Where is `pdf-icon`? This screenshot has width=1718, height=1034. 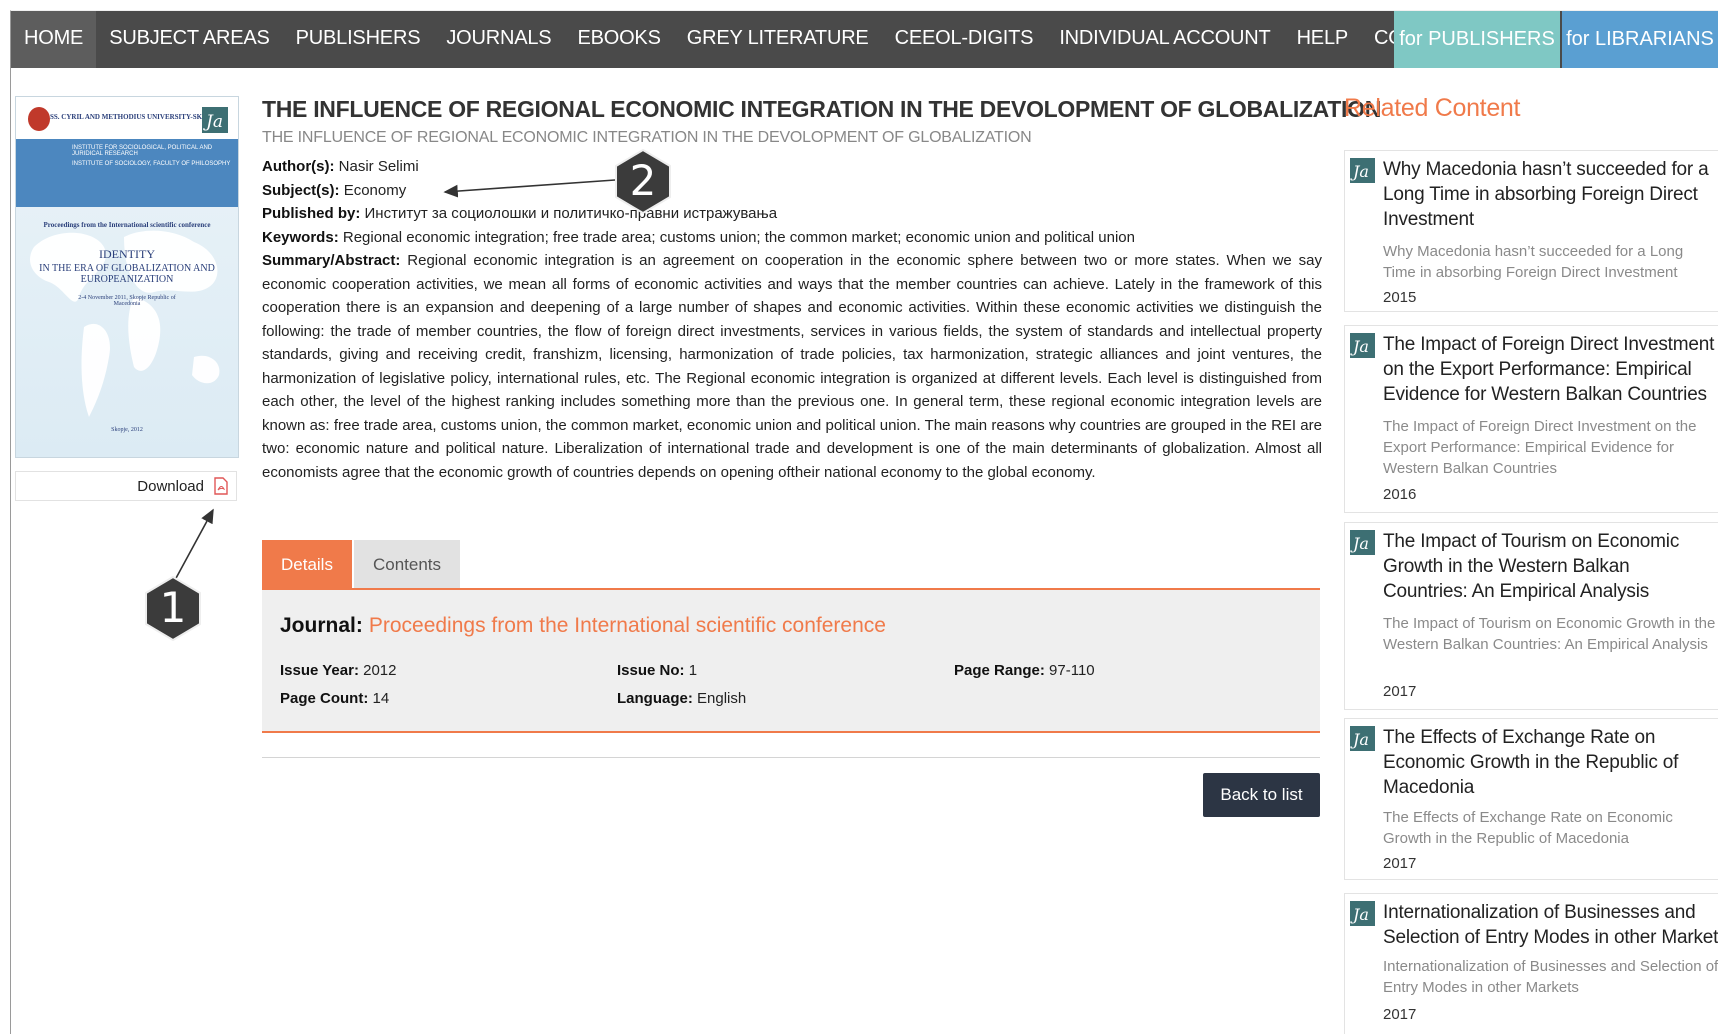
pdf-icon is located at coordinates (221, 486).